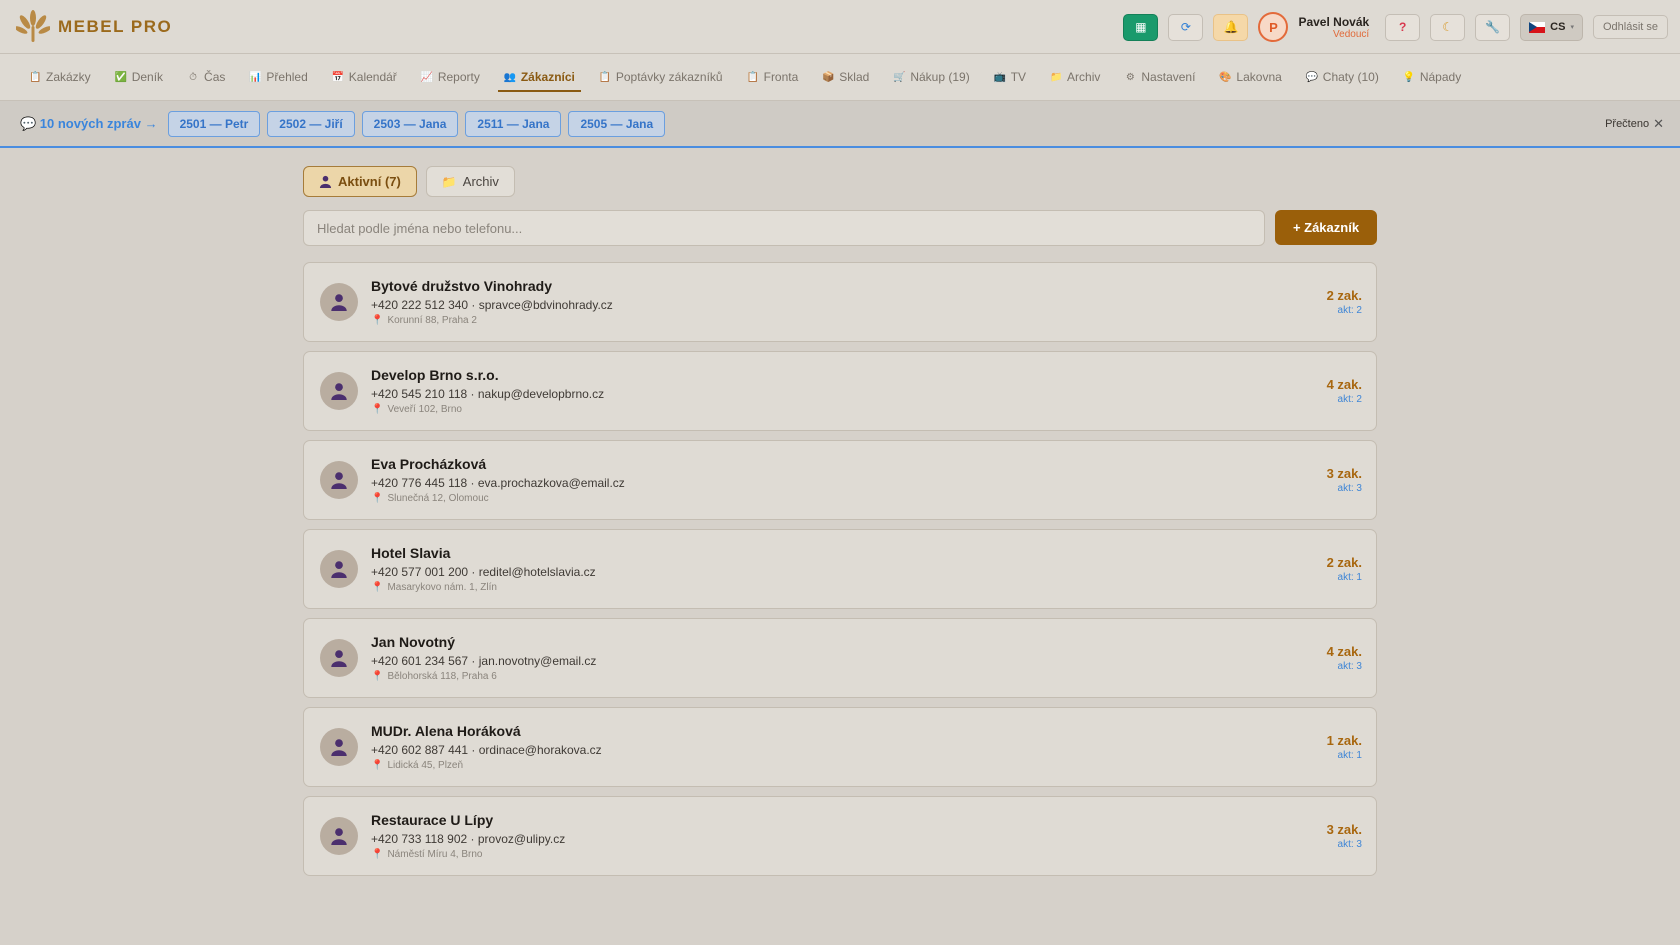  What do you see at coordinates (539, 77) in the screenshot?
I see `nav-item-zakaznici: 👥 Zákazníci` at bounding box center [539, 77].